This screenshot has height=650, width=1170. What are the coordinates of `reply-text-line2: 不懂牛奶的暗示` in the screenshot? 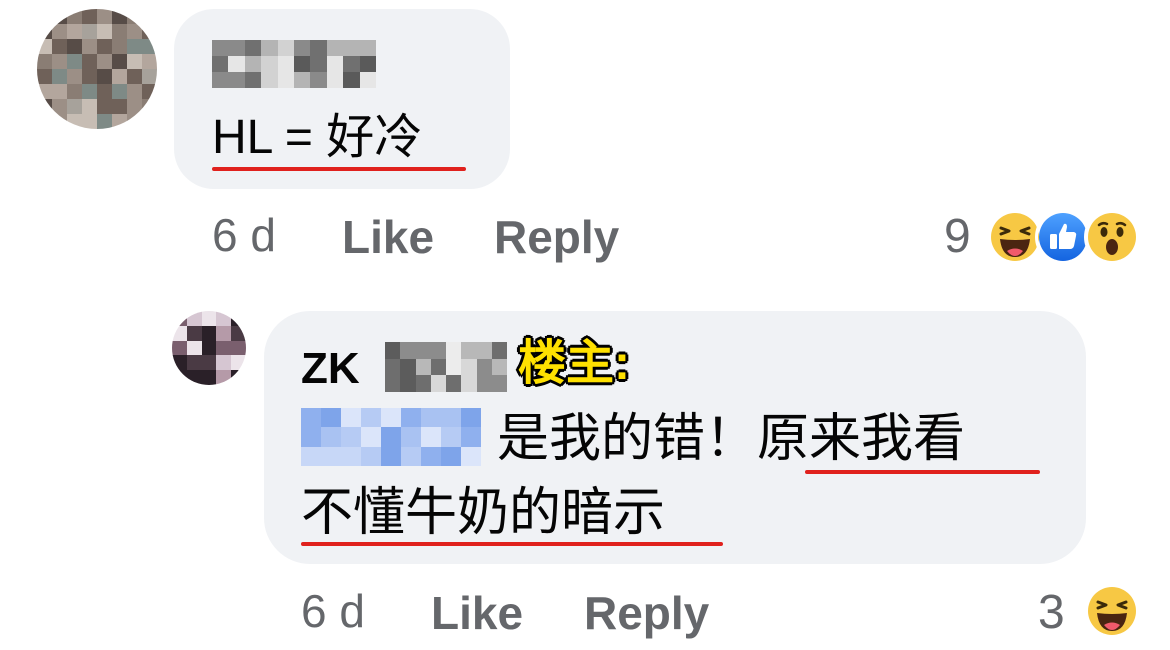 It's located at (483, 513).